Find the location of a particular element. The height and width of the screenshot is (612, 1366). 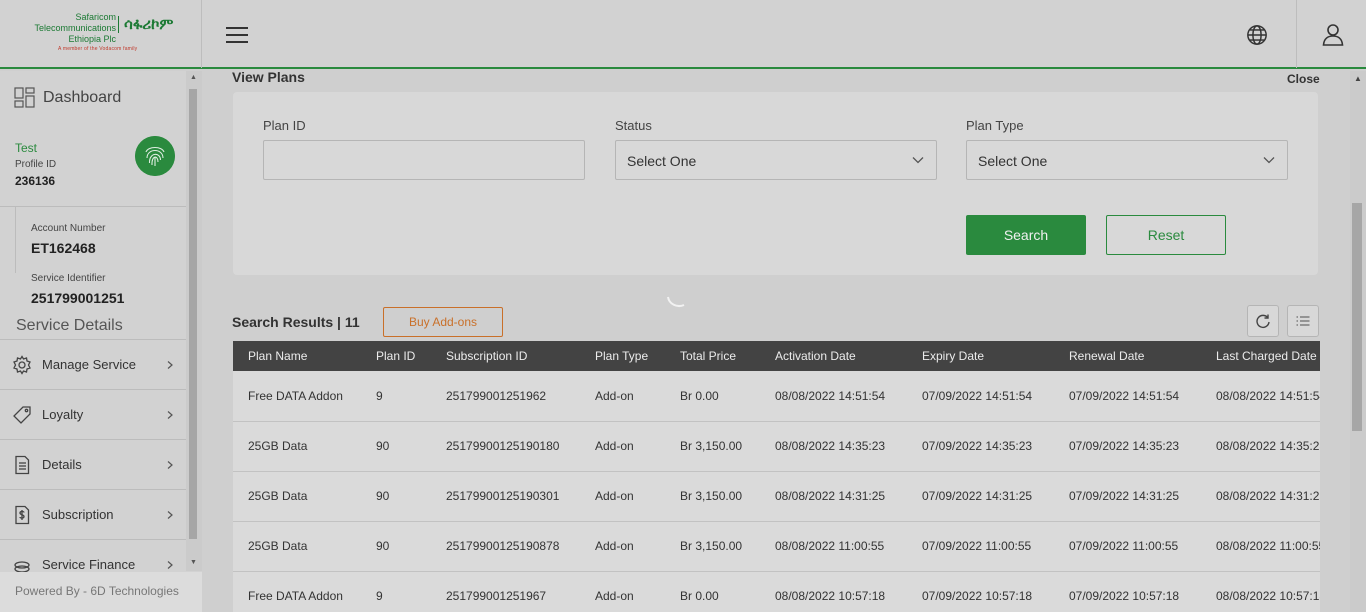

tag-icon is located at coordinates (22, 414).